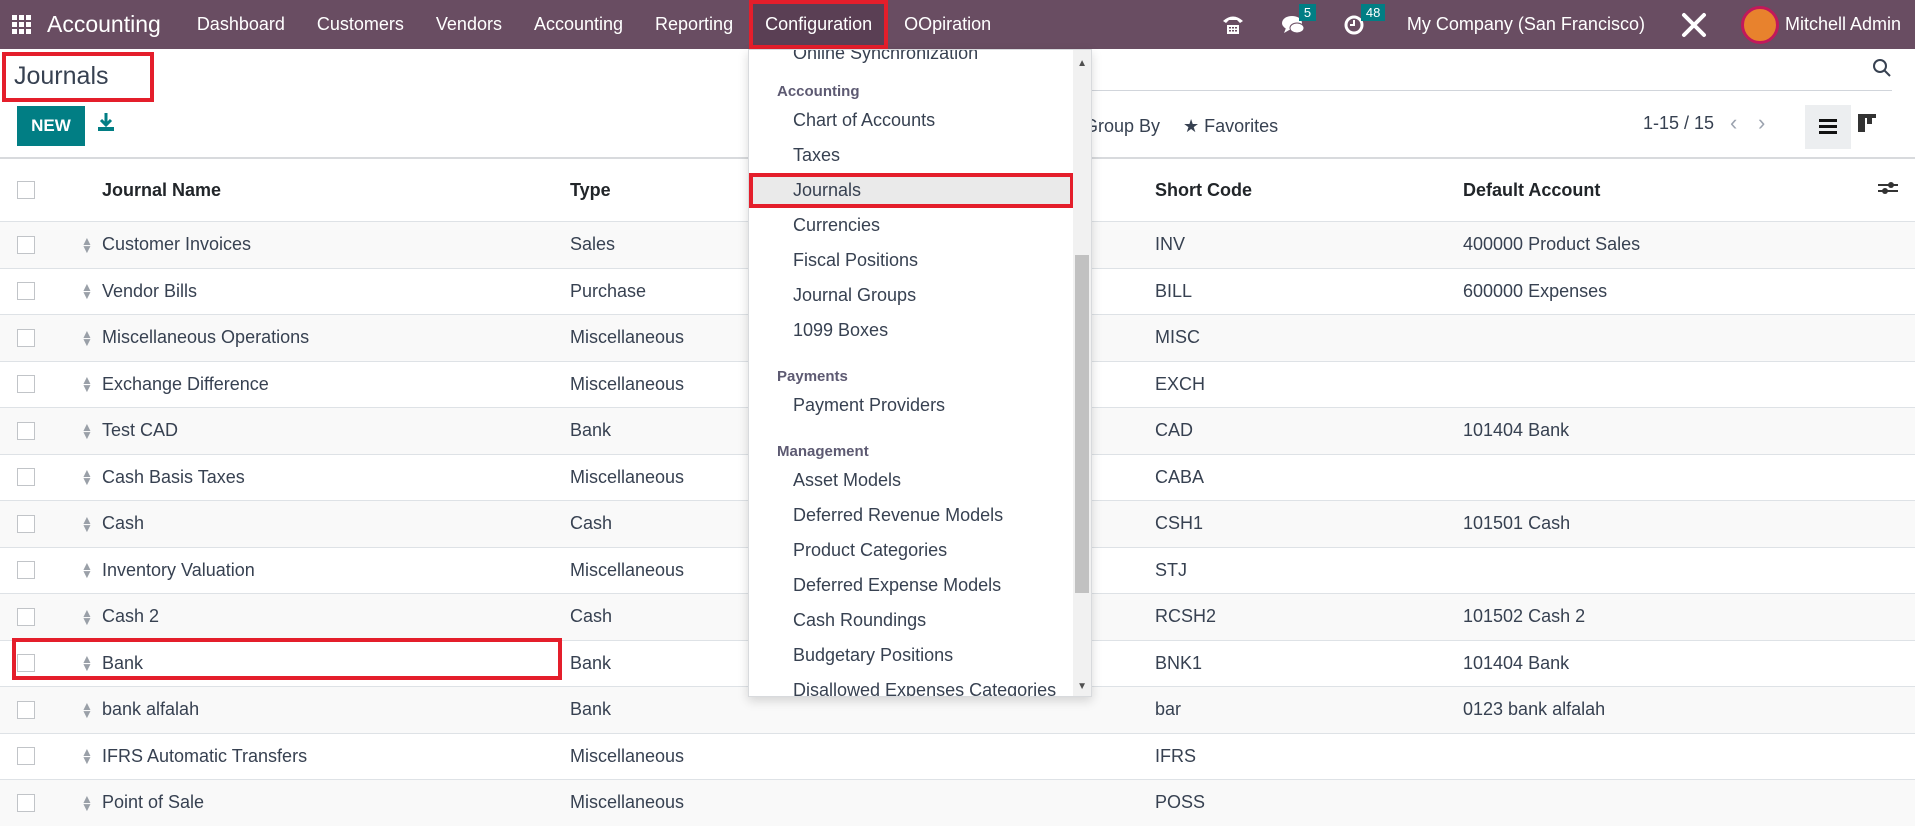 The image size is (1915, 826). I want to click on company-switcher: My Company (San Francisco), so click(1526, 24).